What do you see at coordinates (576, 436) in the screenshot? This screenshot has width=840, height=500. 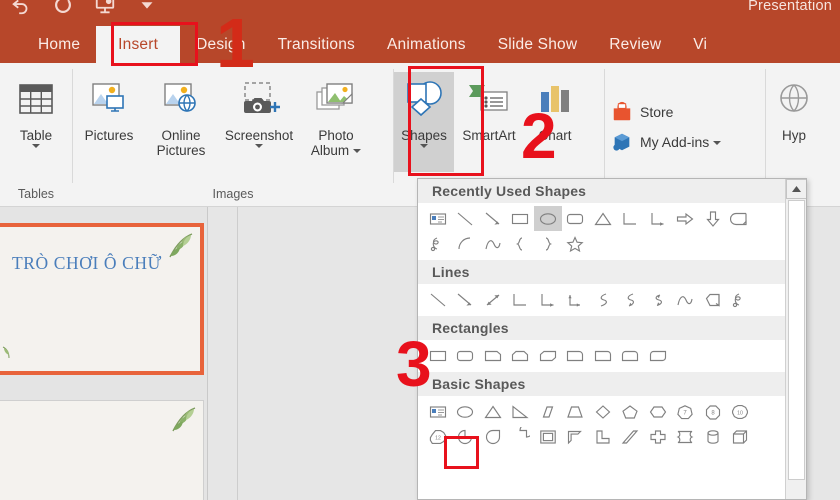 I see `shape-l-shape-corner` at bounding box center [576, 436].